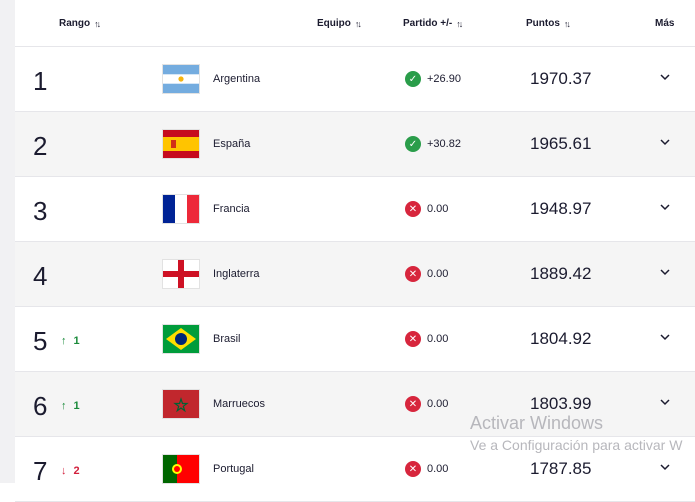 Image resolution: width=695 pixels, height=502 pixels. Describe the element at coordinates (227, 339) in the screenshot. I see `team-name: Brasil` at that location.